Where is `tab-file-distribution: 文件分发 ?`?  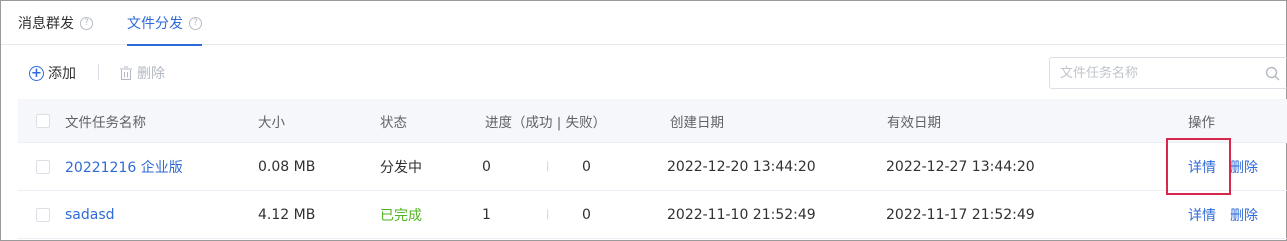 tab-file-distribution: 文件分发 ? is located at coordinates (164, 23).